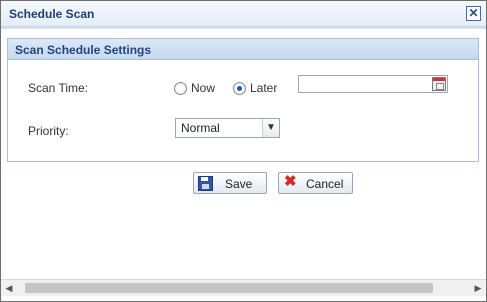  I want to click on radio-now, so click(180, 88).